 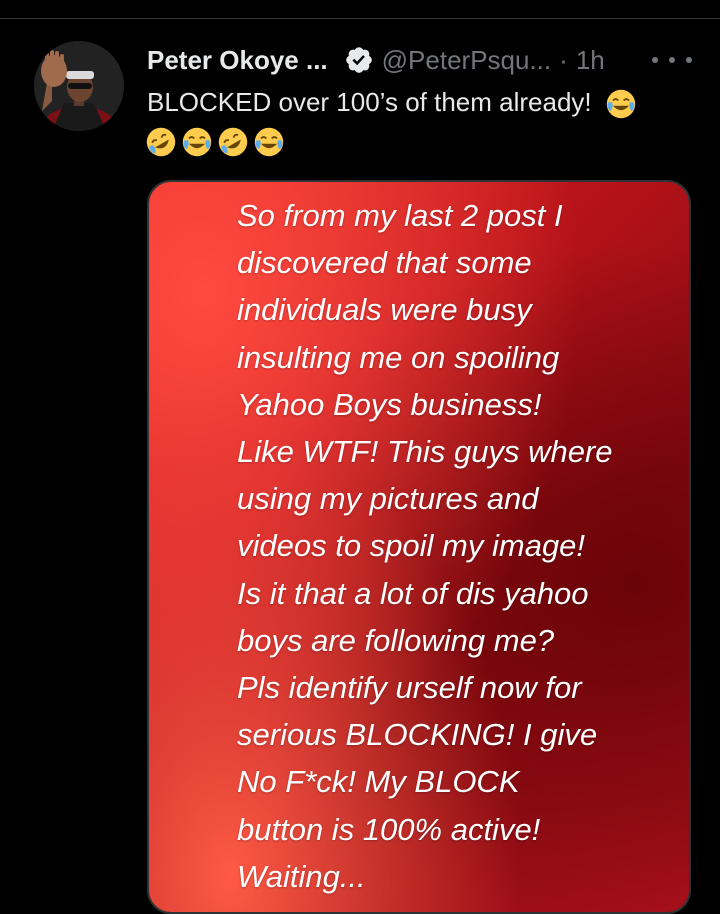 I want to click on emoji-line, so click(x=416, y=140).